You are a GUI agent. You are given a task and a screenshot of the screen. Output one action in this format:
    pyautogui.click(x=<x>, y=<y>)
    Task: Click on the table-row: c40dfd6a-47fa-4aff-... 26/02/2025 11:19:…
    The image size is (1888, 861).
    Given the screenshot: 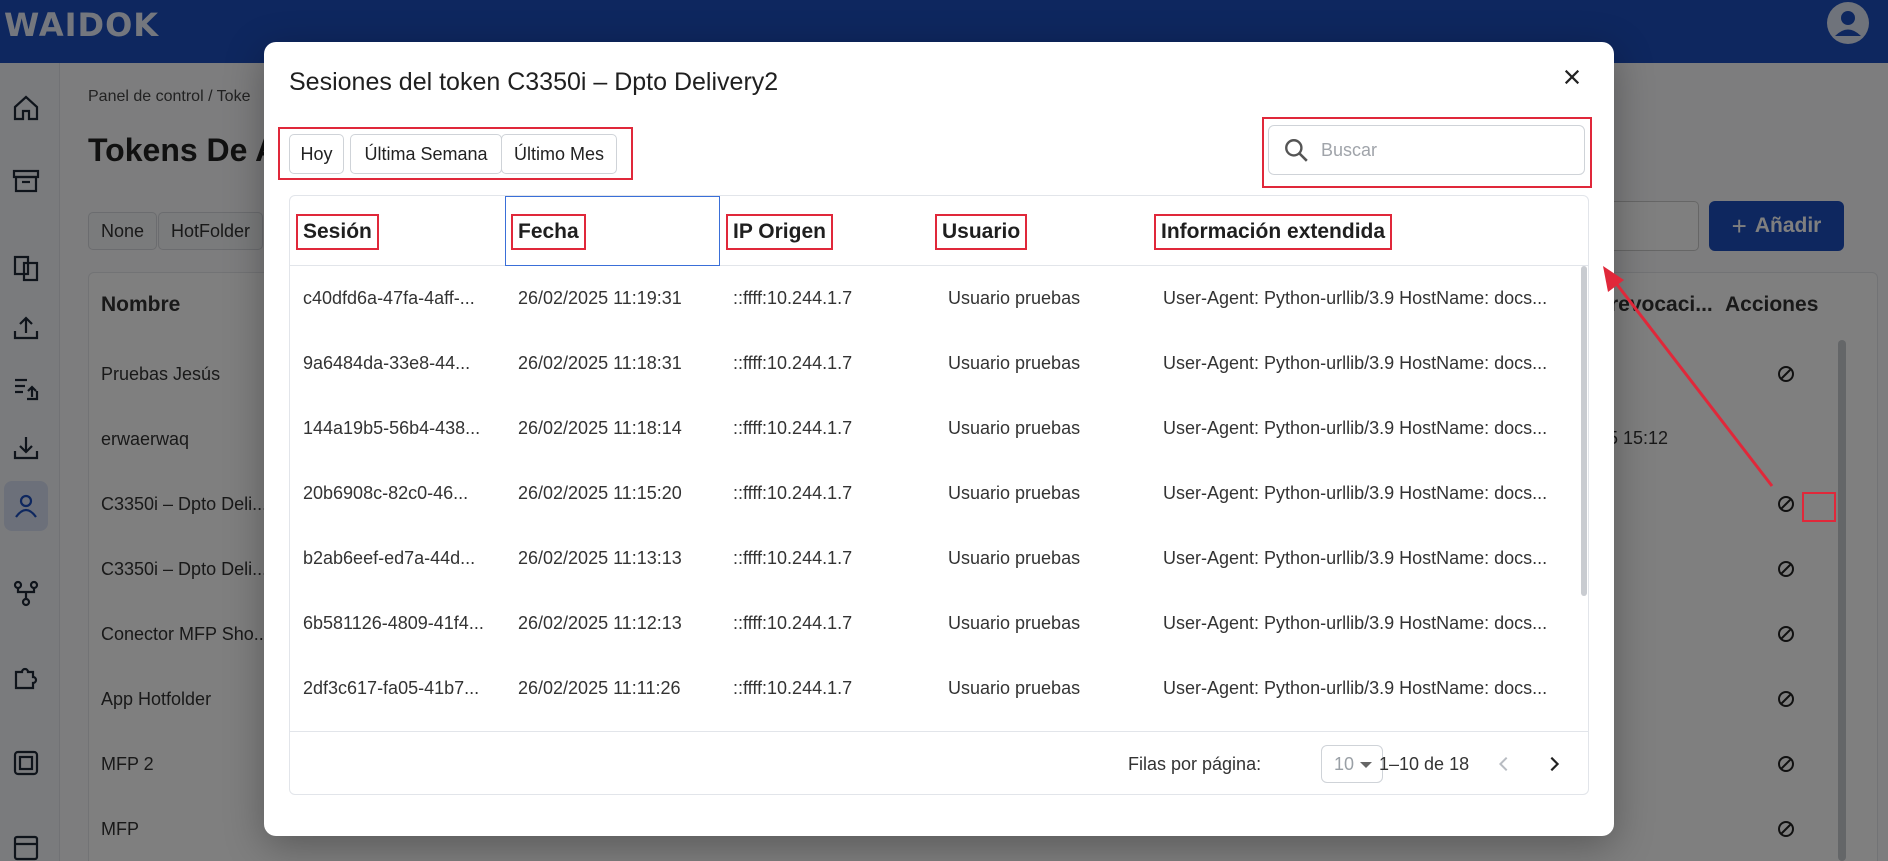 What is the action you would take?
    pyautogui.click(x=934, y=298)
    